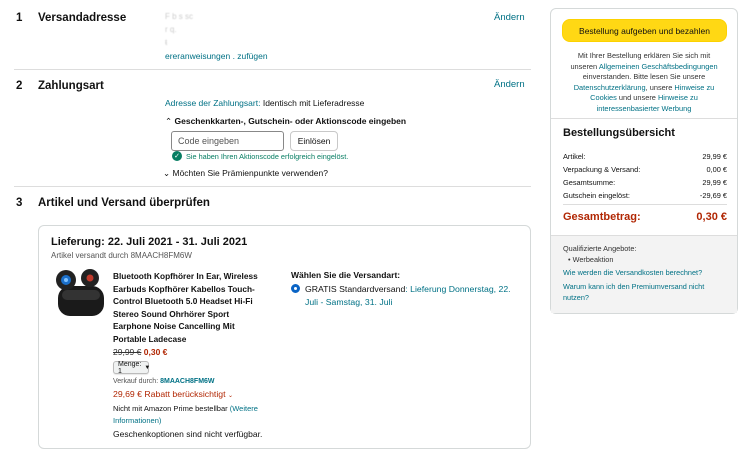 The image size is (750, 450). Describe the element at coordinates (166, 42) in the screenshot. I see `address-line-3: ŧ` at that location.